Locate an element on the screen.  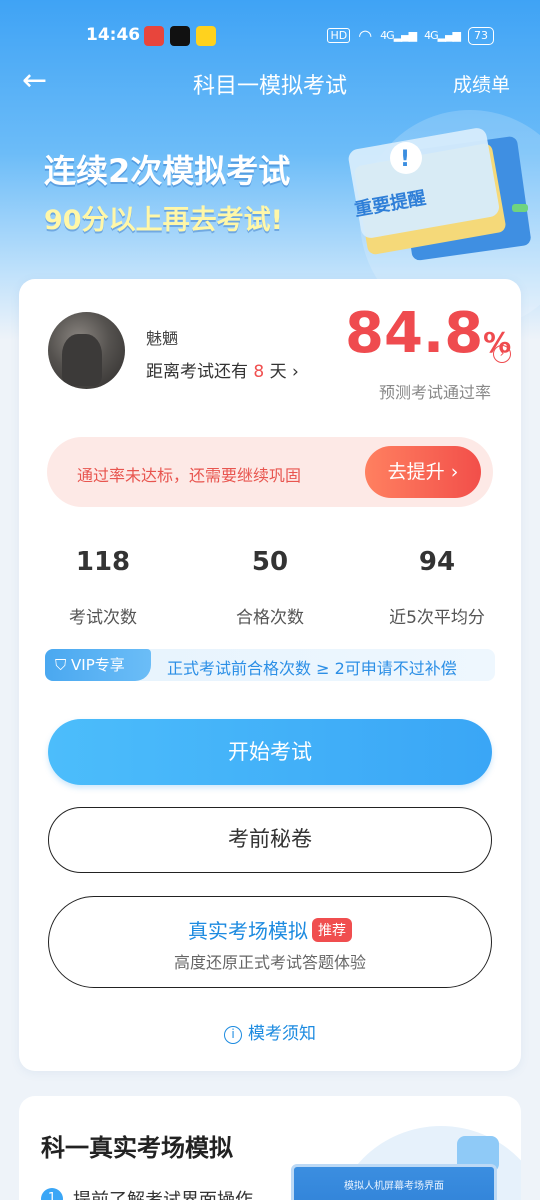
recommend-badge: 推荐 is located at coordinates (332, 930).